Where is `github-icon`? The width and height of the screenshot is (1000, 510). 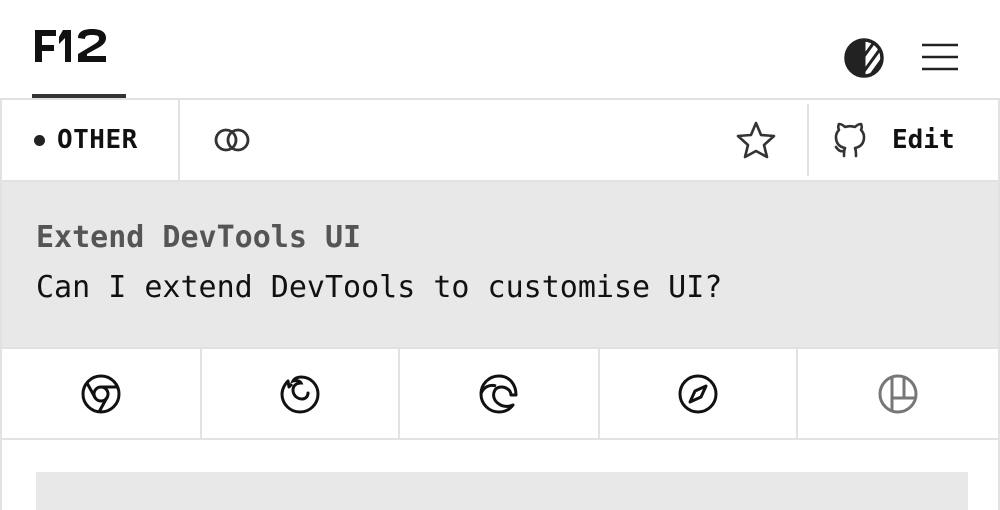
github-icon is located at coordinates (850, 140).